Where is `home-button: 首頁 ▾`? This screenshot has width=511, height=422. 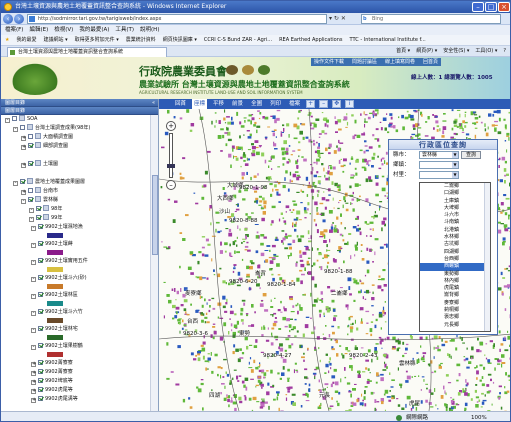
home-button: 首頁 ▾ is located at coordinates (403, 51).